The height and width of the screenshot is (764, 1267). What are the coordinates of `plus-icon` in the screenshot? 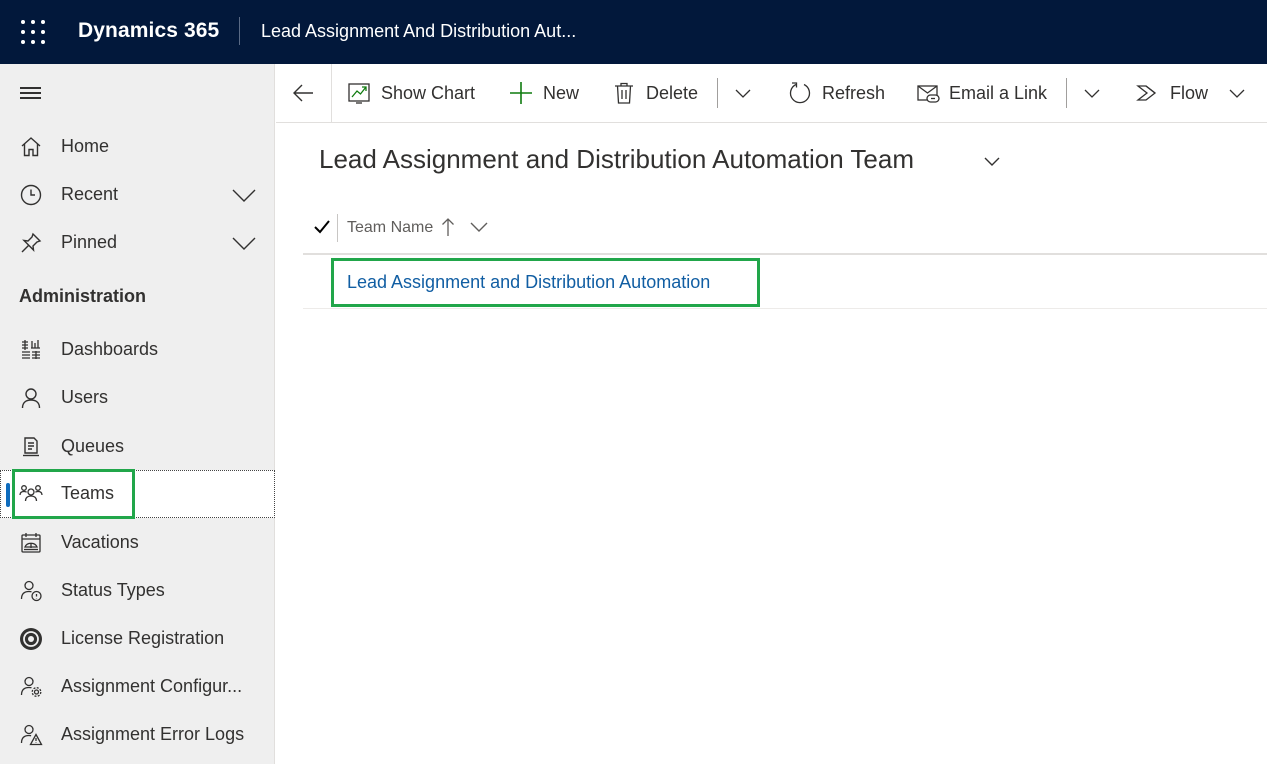 It's located at (521, 93).